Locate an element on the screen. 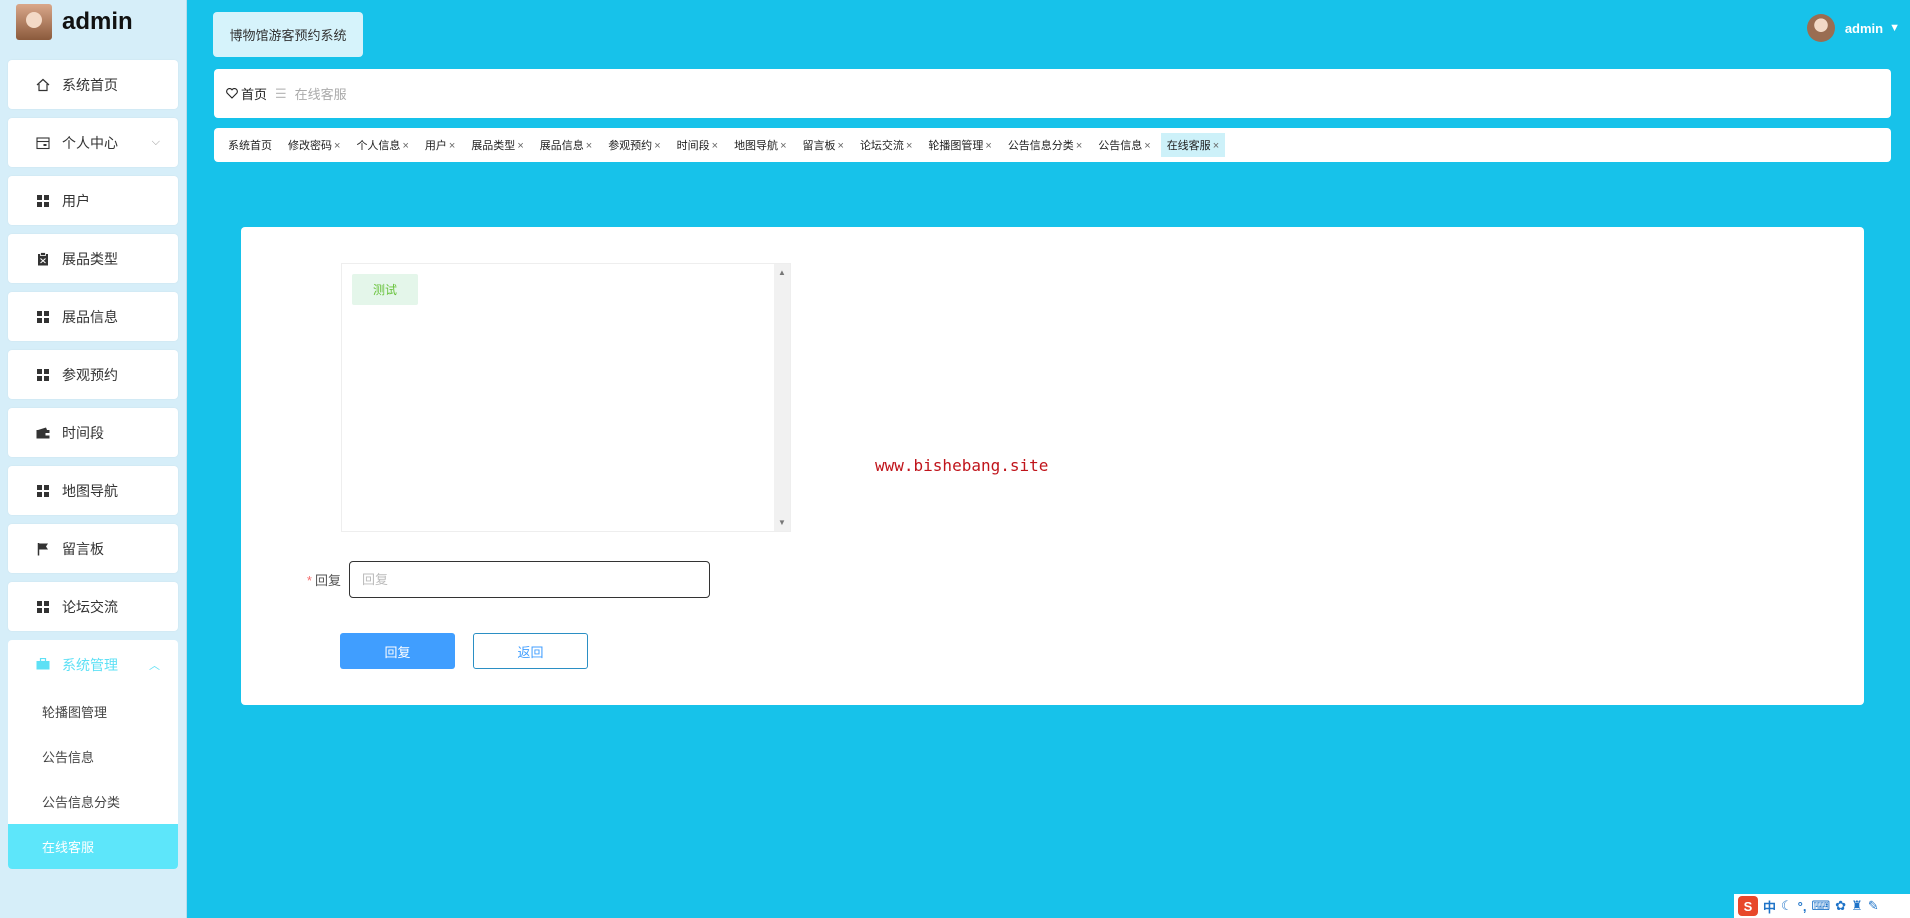  required-mark: * is located at coordinates (309, 580).